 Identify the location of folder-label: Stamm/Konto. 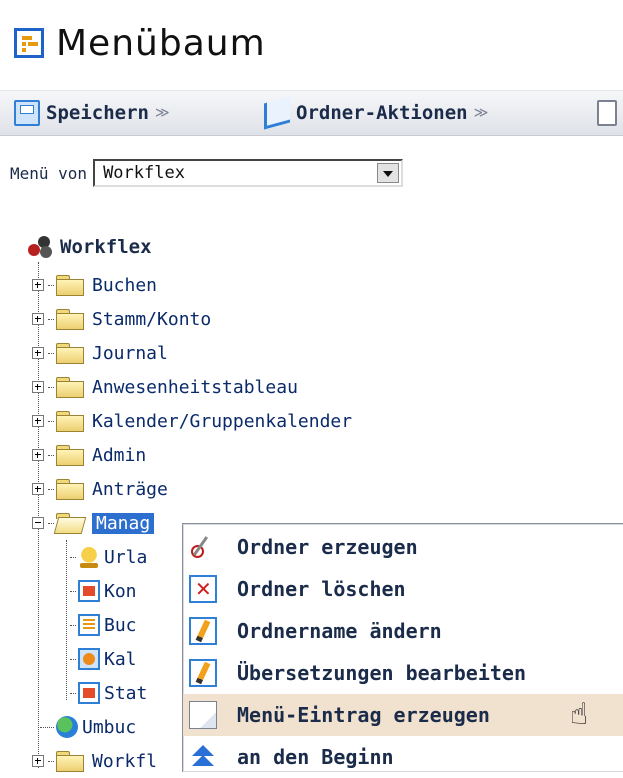
(152, 319).